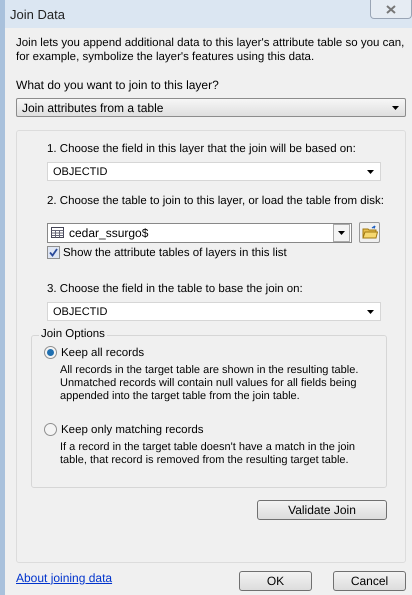  Describe the element at coordinates (211, 107) in the screenshot. I see `join-type-dropdown: Join attributes from a table` at that location.